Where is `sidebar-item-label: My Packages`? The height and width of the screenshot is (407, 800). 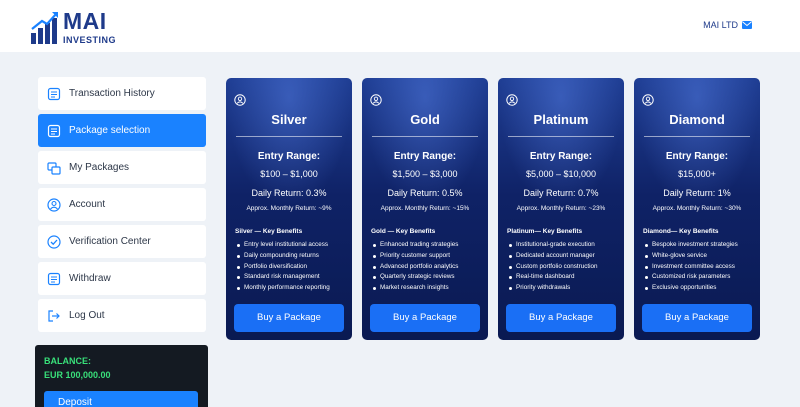
sidebar-item-label: My Packages is located at coordinates (99, 167).